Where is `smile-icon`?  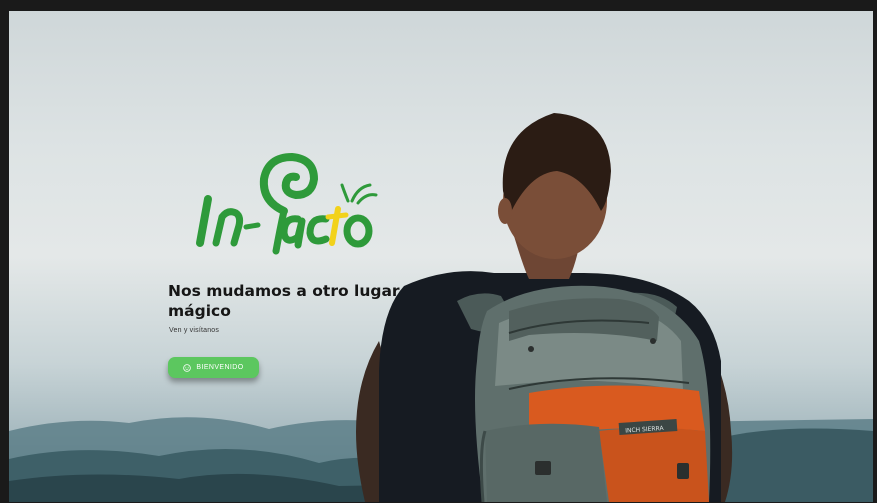
smile-icon is located at coordinates (187, 367).